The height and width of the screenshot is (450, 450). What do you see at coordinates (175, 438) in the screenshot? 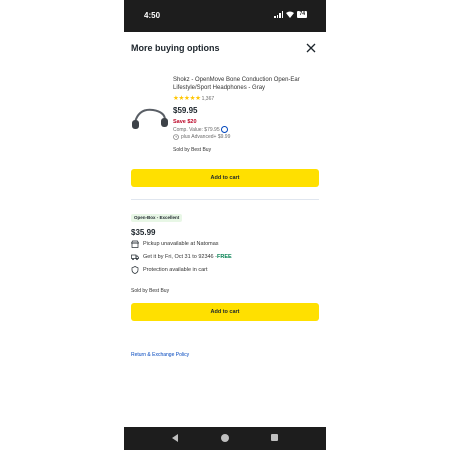
I see `back-icon` at bounding box center [175, 438].